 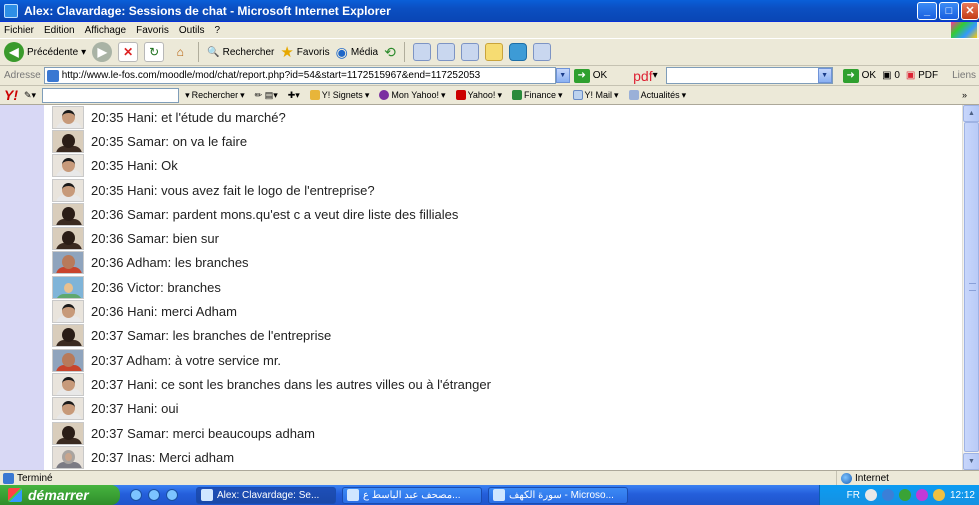 I want to click on yahoo-popup-icon: ✚▾, so click(x=294, y=95).